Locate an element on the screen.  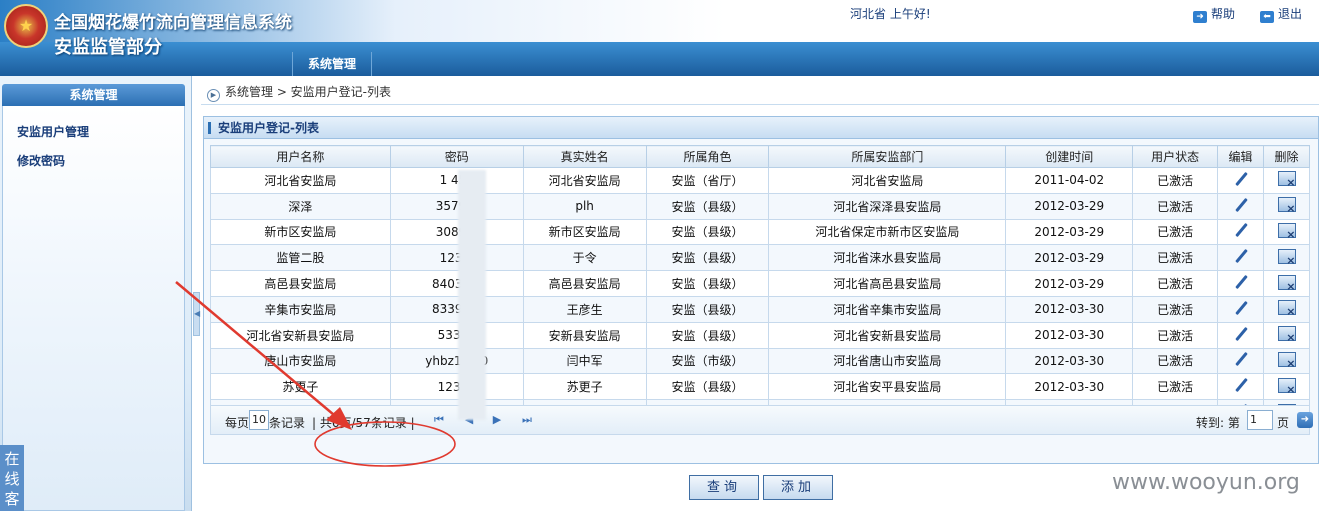
help-link: ➜ 帮助 is located at coordinates (1214, 14).